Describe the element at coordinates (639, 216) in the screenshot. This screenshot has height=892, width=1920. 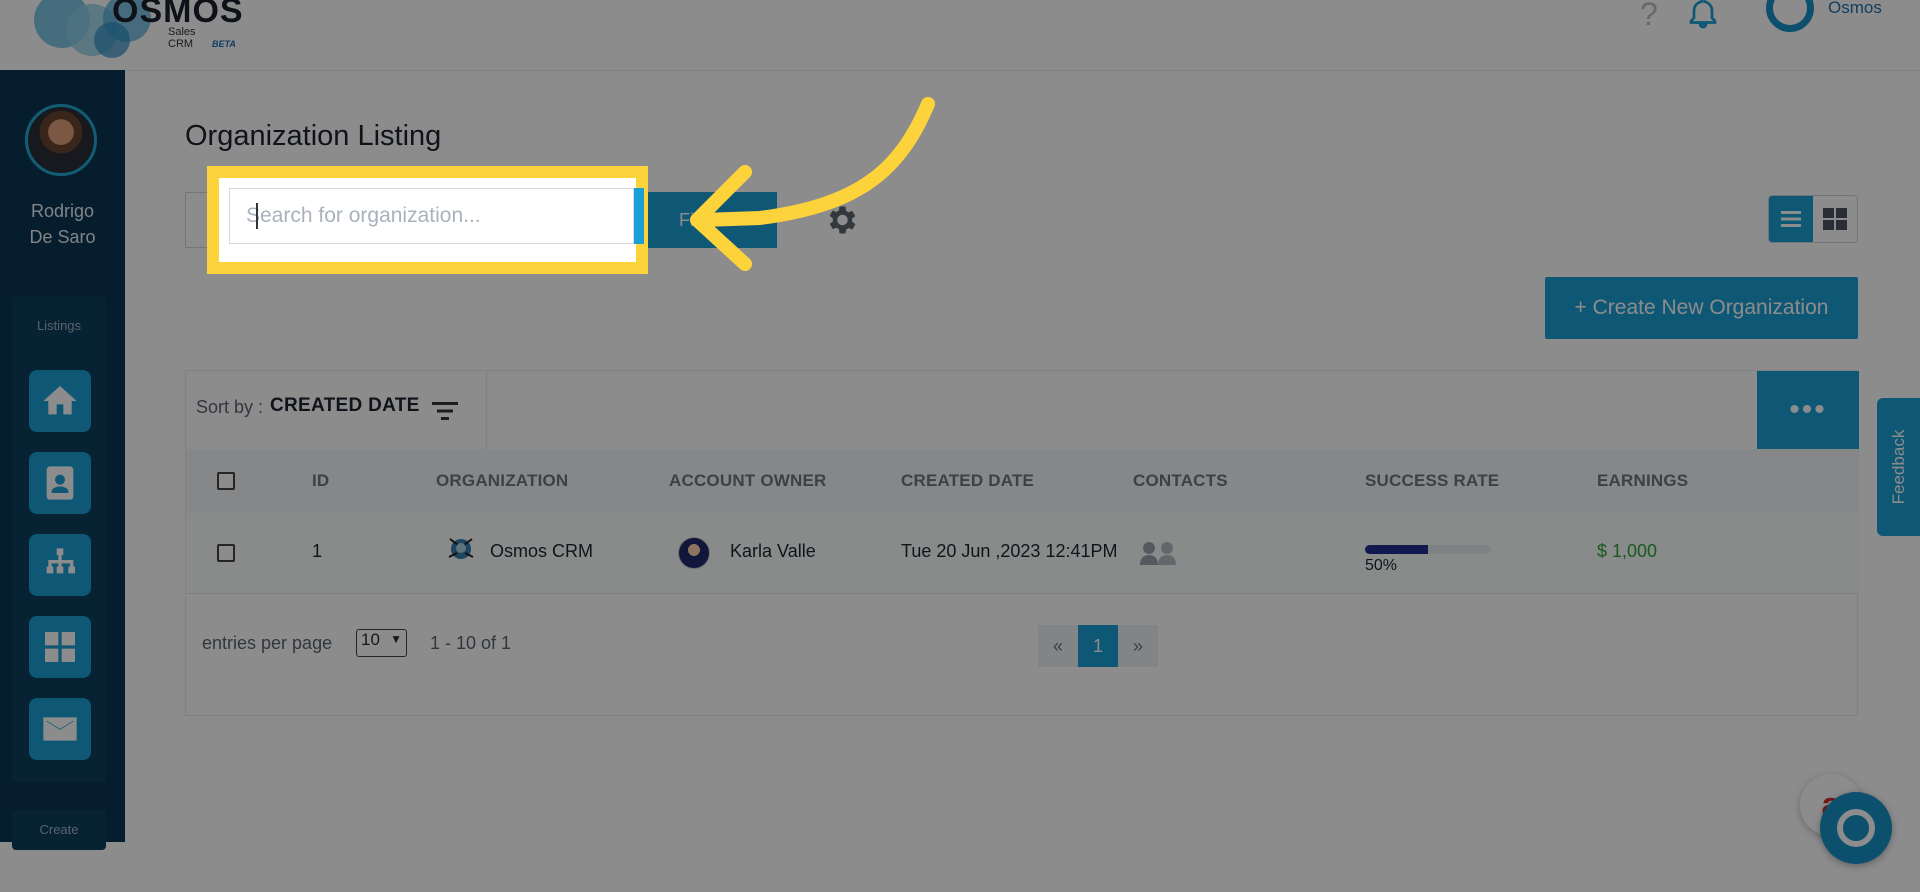
I see `filter-button-edge` at that location.